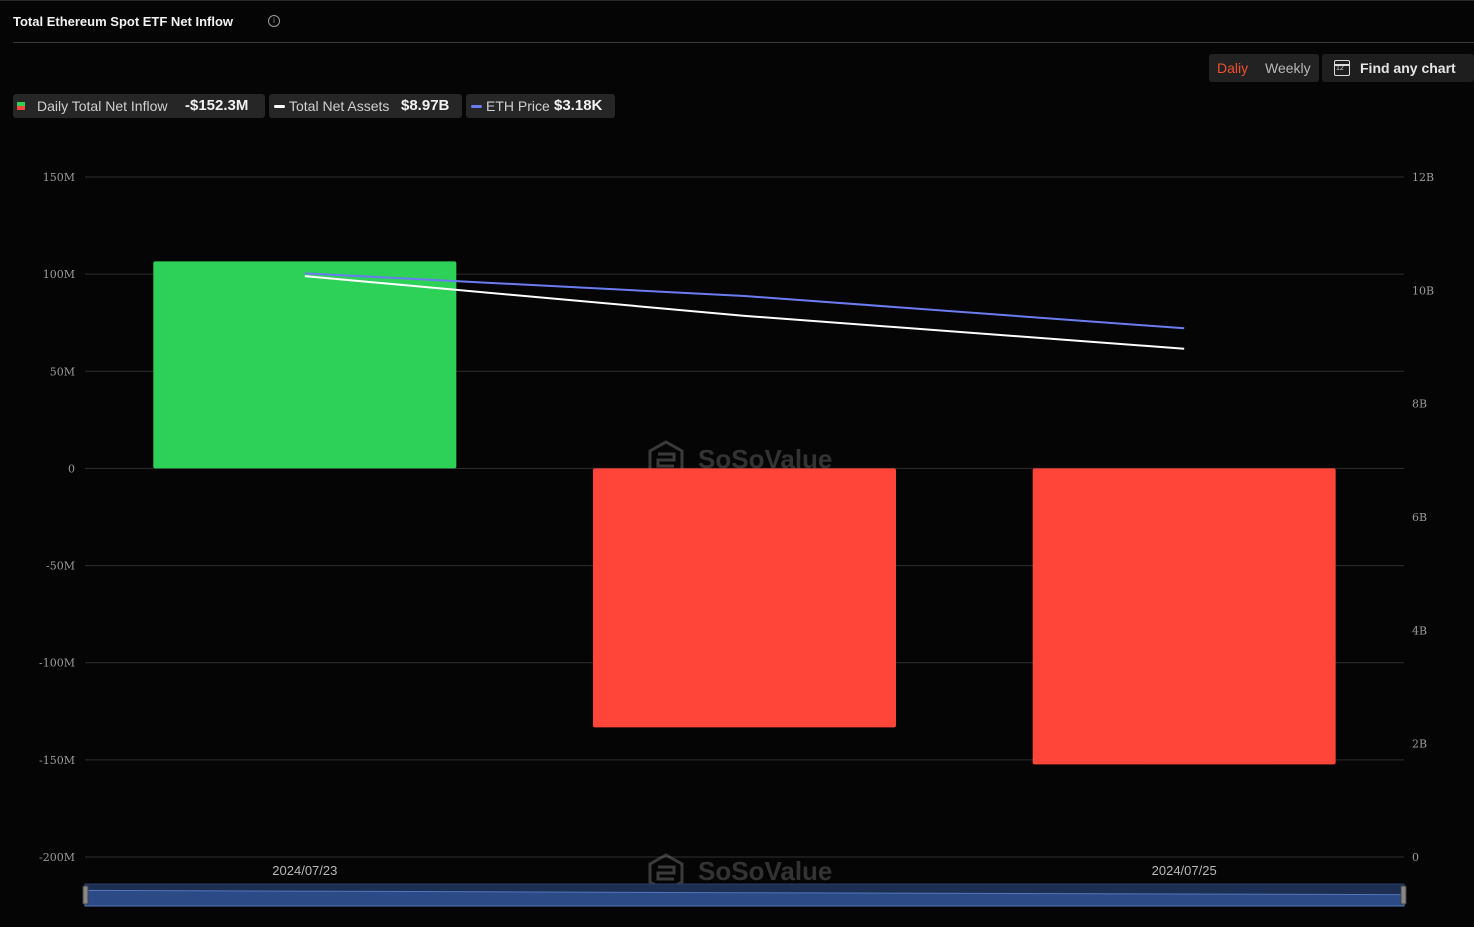  What do you see at coordinates (62, 371) in the screenshot?
I see `y-left-tick-label: 50M` at bounding box center [62, 371].